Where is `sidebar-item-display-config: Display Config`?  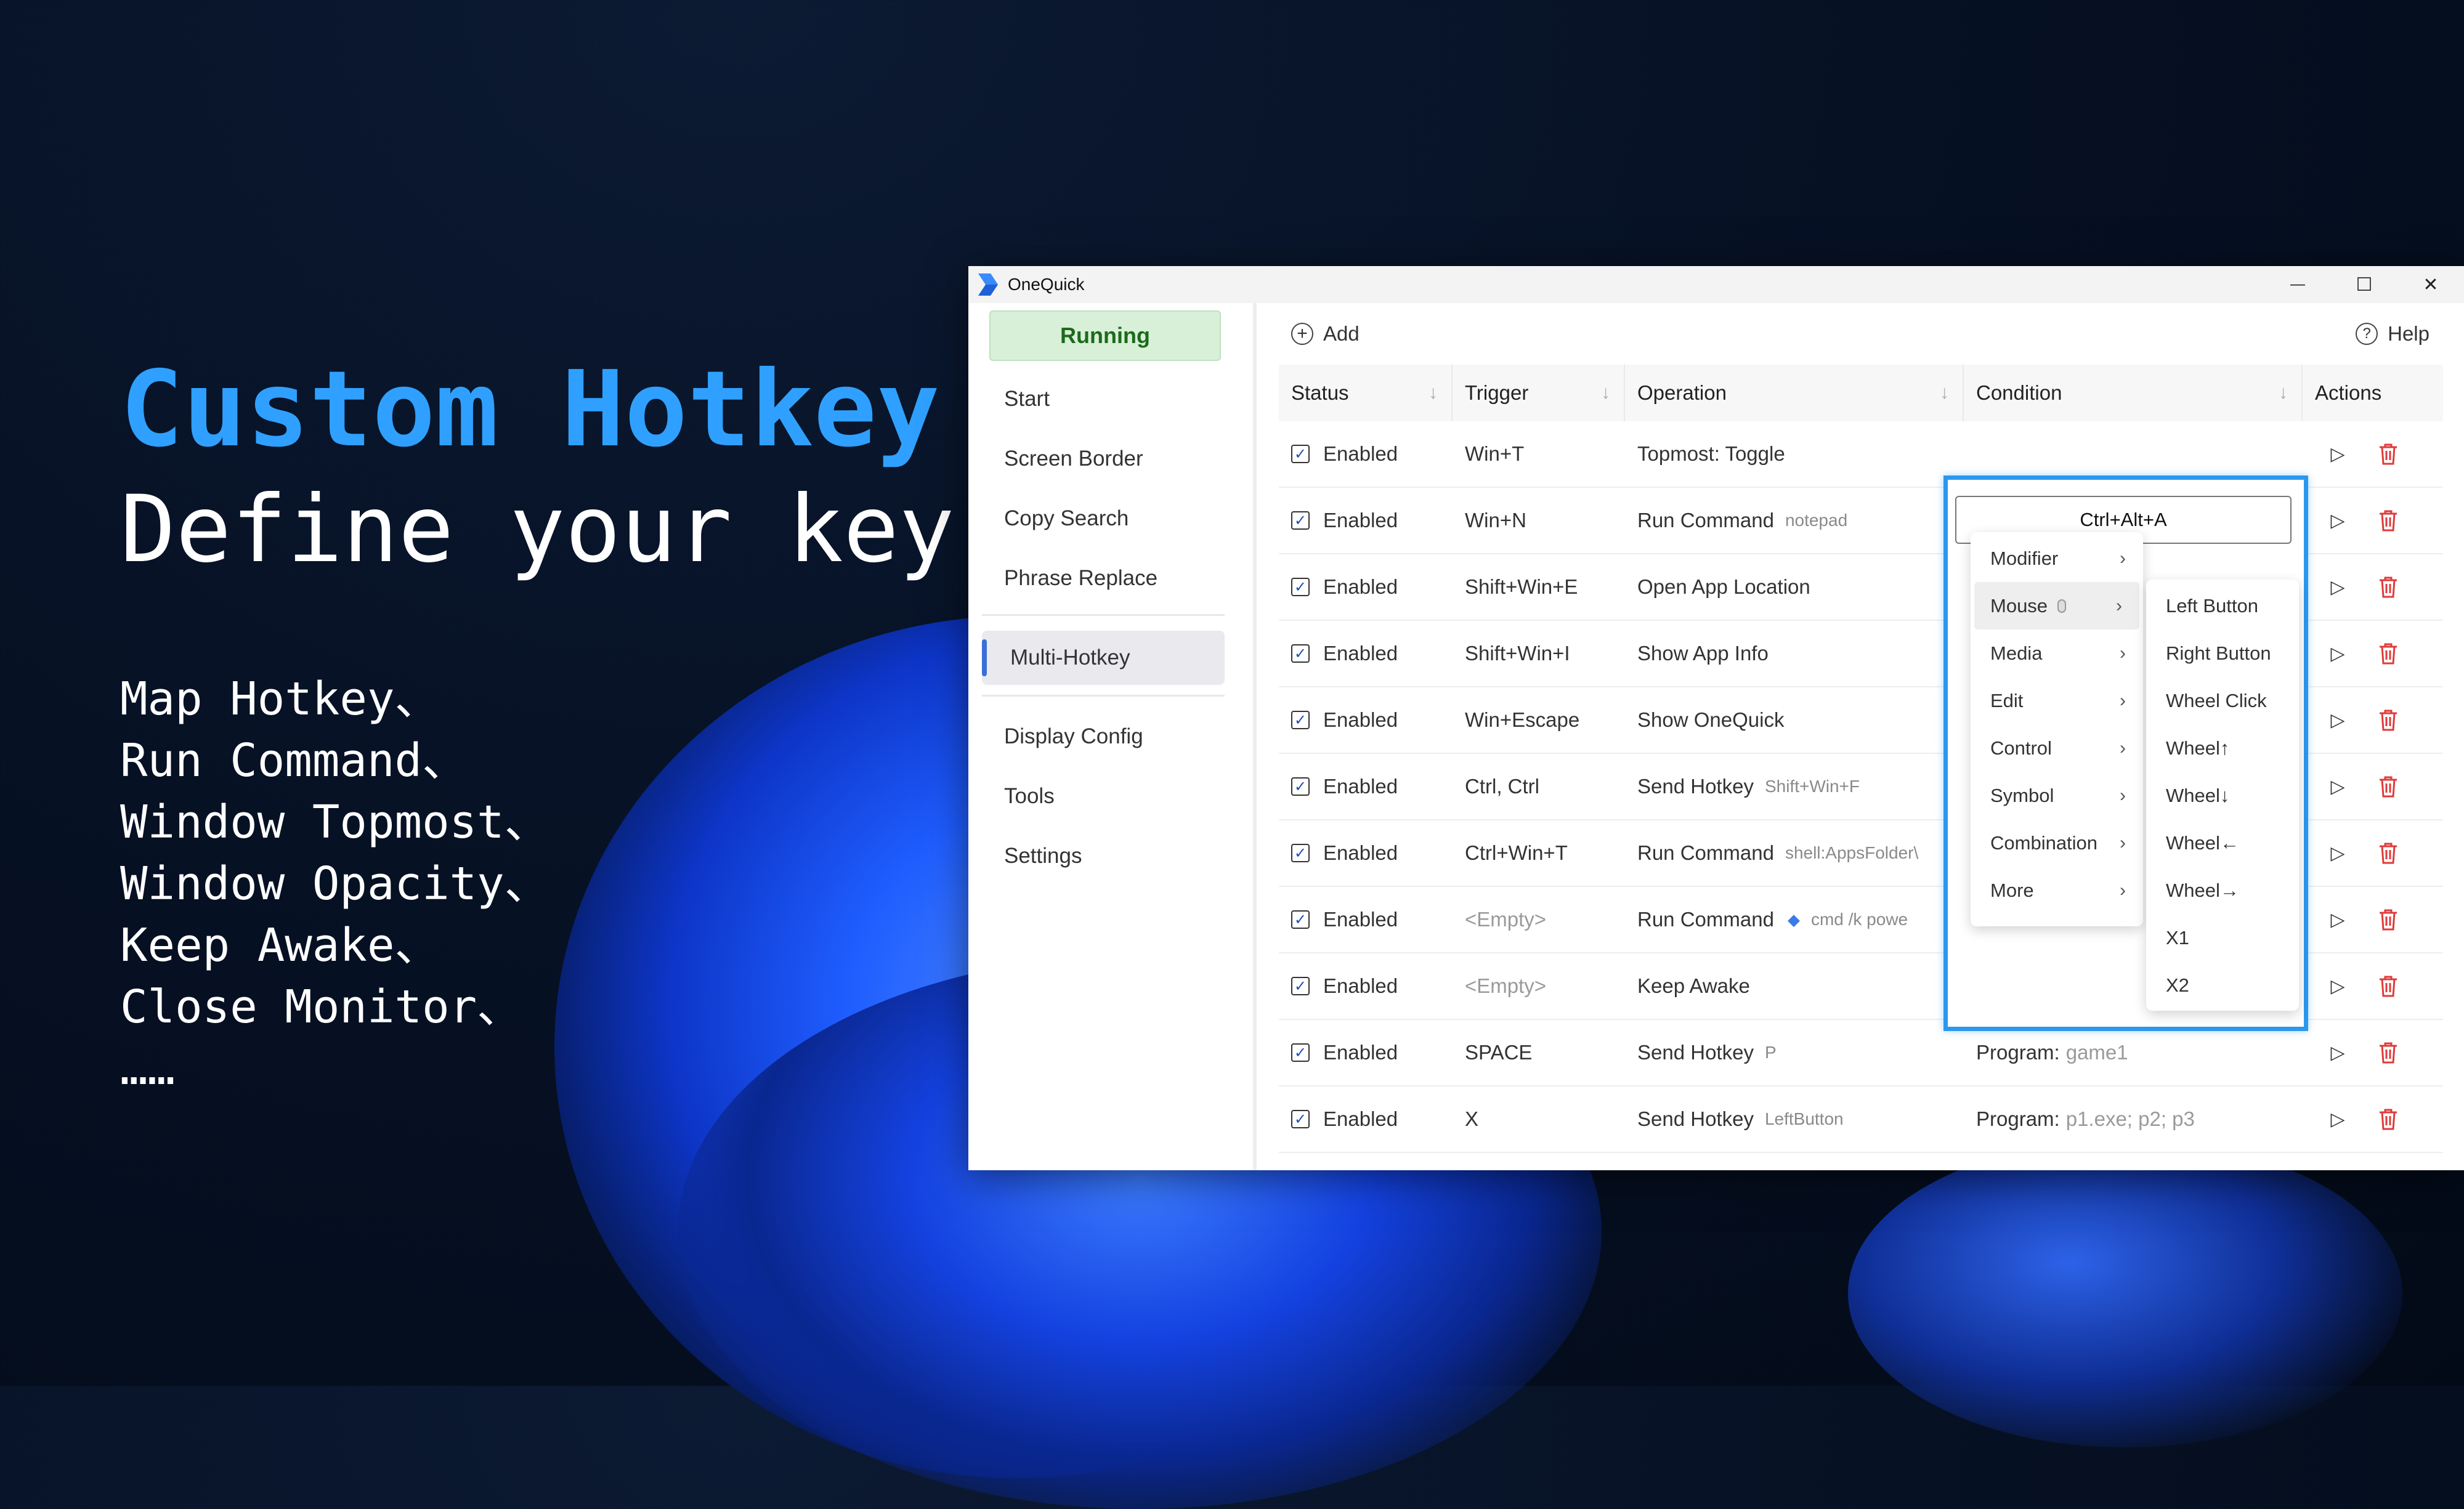 sidebar-item-display-config: Display Config is located at coordinates (1097, 737).